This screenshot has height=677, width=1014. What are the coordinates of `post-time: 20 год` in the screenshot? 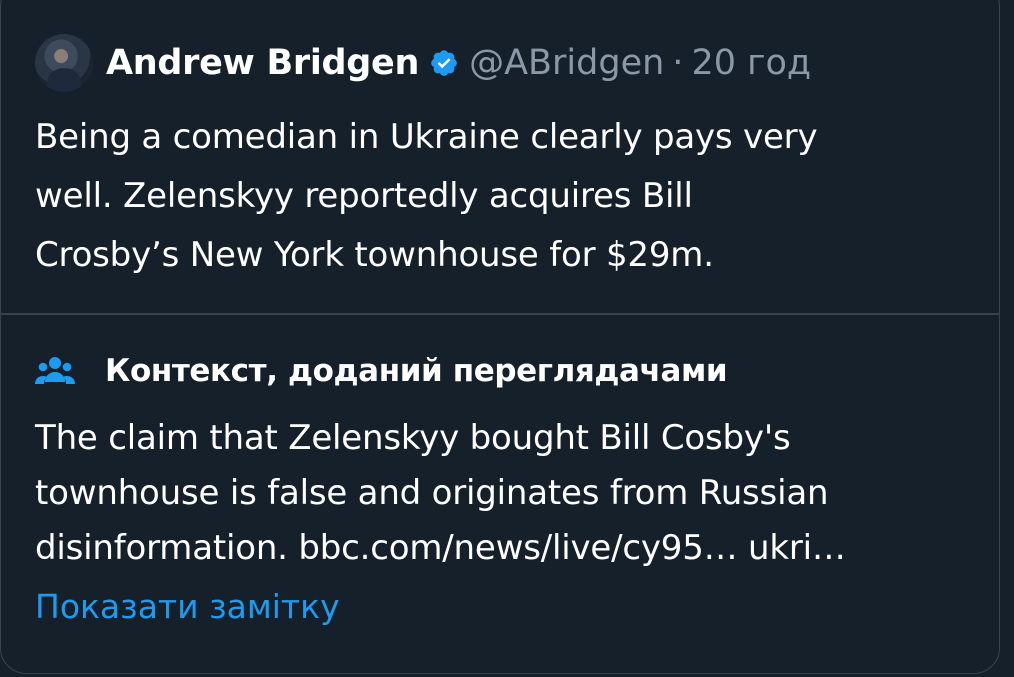 It's located at (751, 63).